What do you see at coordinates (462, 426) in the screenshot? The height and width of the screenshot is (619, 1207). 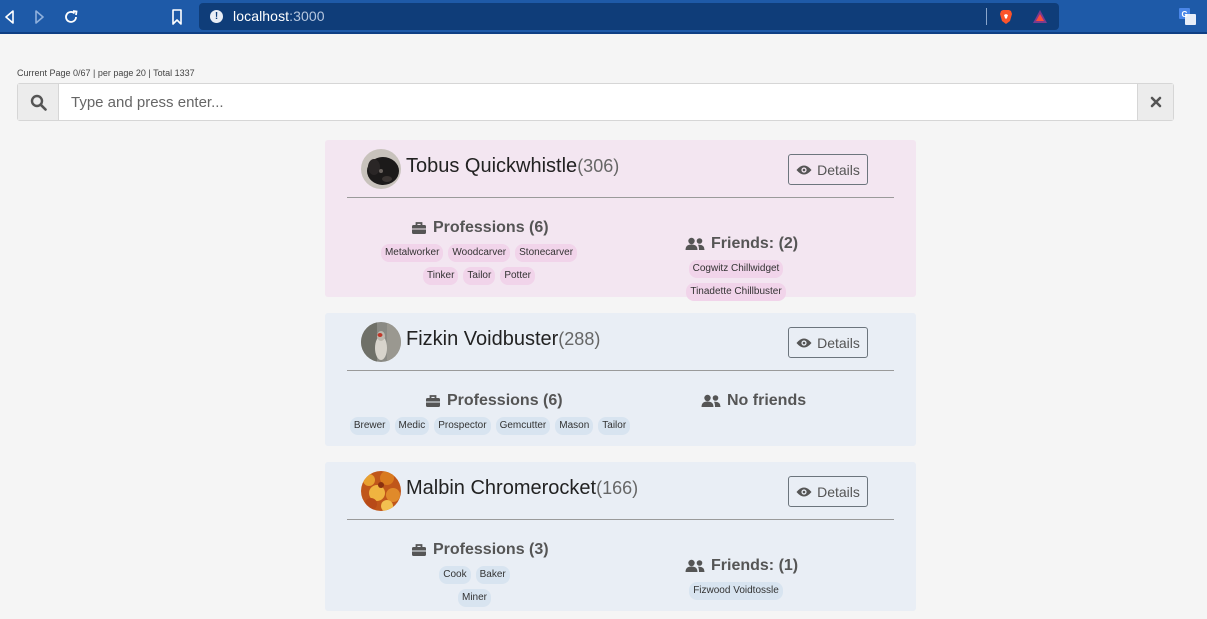 I see `profession-tag: Prospector` at bounding box center [462, 426].